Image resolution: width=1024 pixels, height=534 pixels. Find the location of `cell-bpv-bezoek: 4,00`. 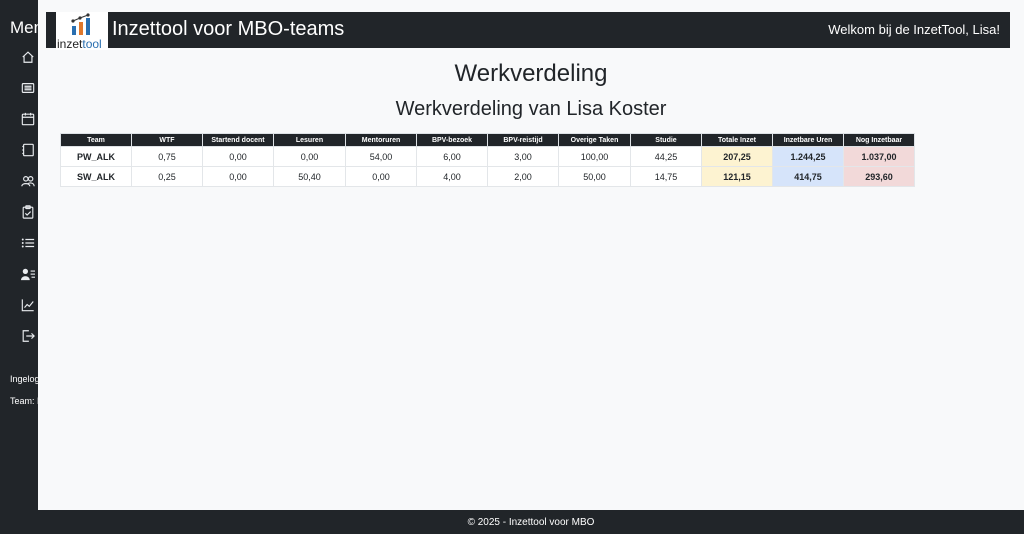

cell-bpv-bezoek: 4,00 is located at coordinates (452, 176).